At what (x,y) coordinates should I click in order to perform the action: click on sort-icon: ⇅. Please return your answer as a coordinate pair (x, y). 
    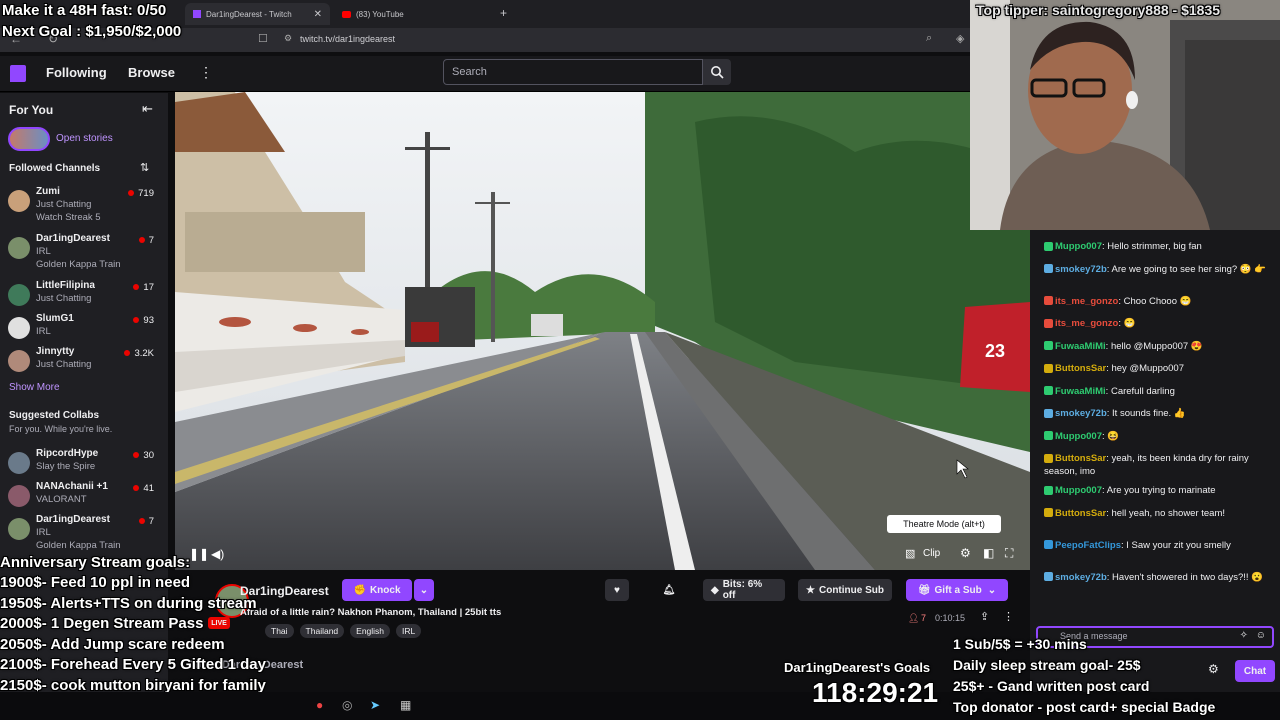
    Looking at the image, I should click on (144, 167).